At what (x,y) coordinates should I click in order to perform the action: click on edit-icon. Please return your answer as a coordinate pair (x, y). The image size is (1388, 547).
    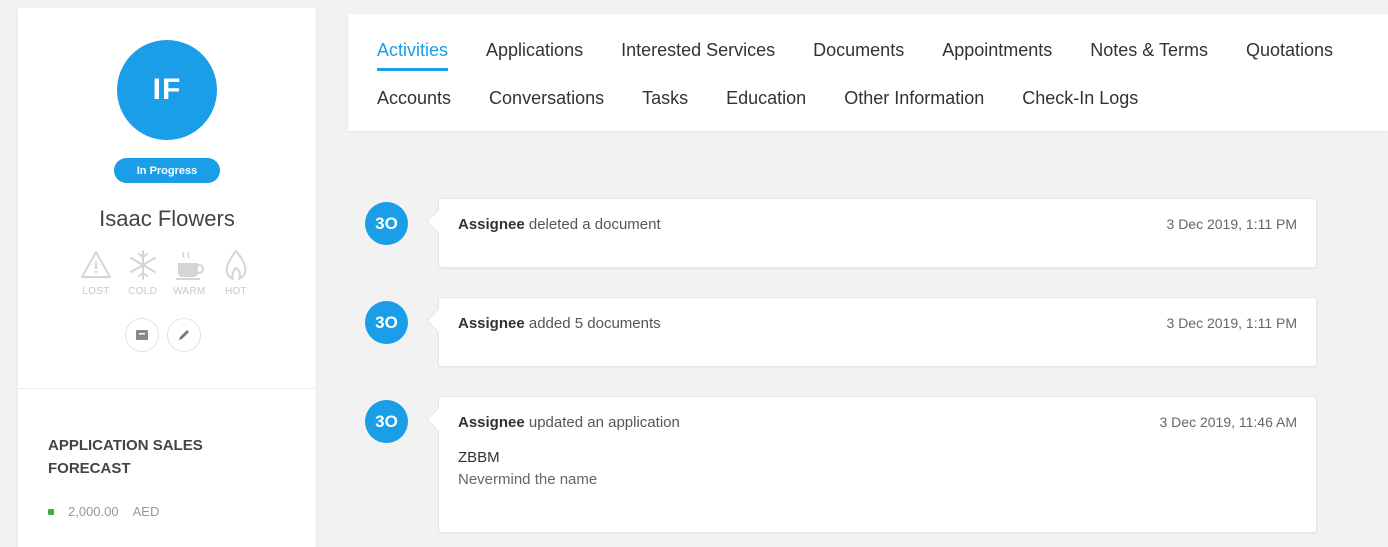
    Looking at the image, I should click on (184, 335).